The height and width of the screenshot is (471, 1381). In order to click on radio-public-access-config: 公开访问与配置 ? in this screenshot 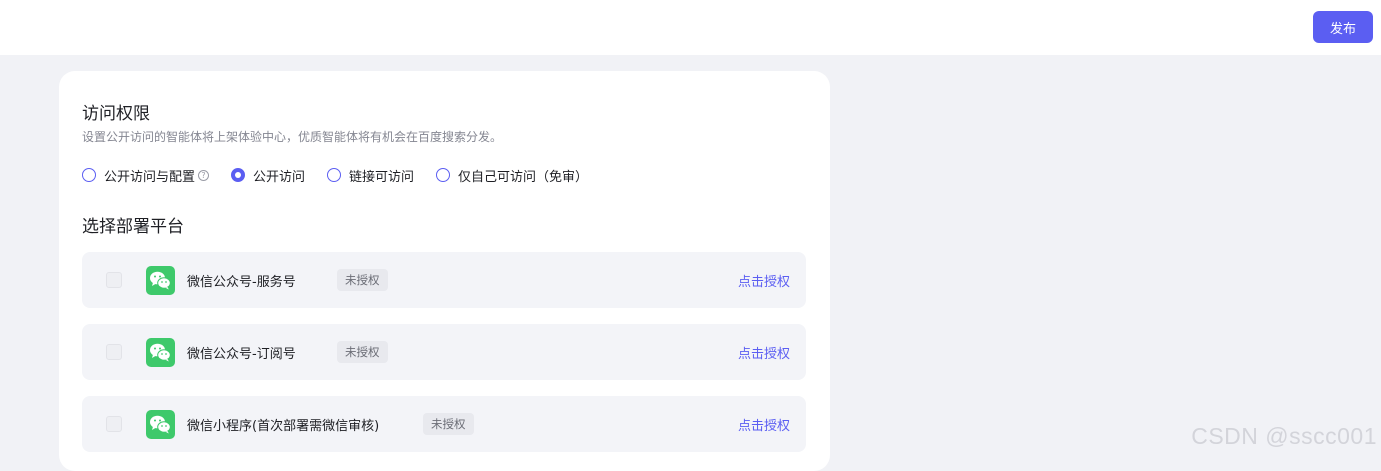, I will do `click(146, 175)`.